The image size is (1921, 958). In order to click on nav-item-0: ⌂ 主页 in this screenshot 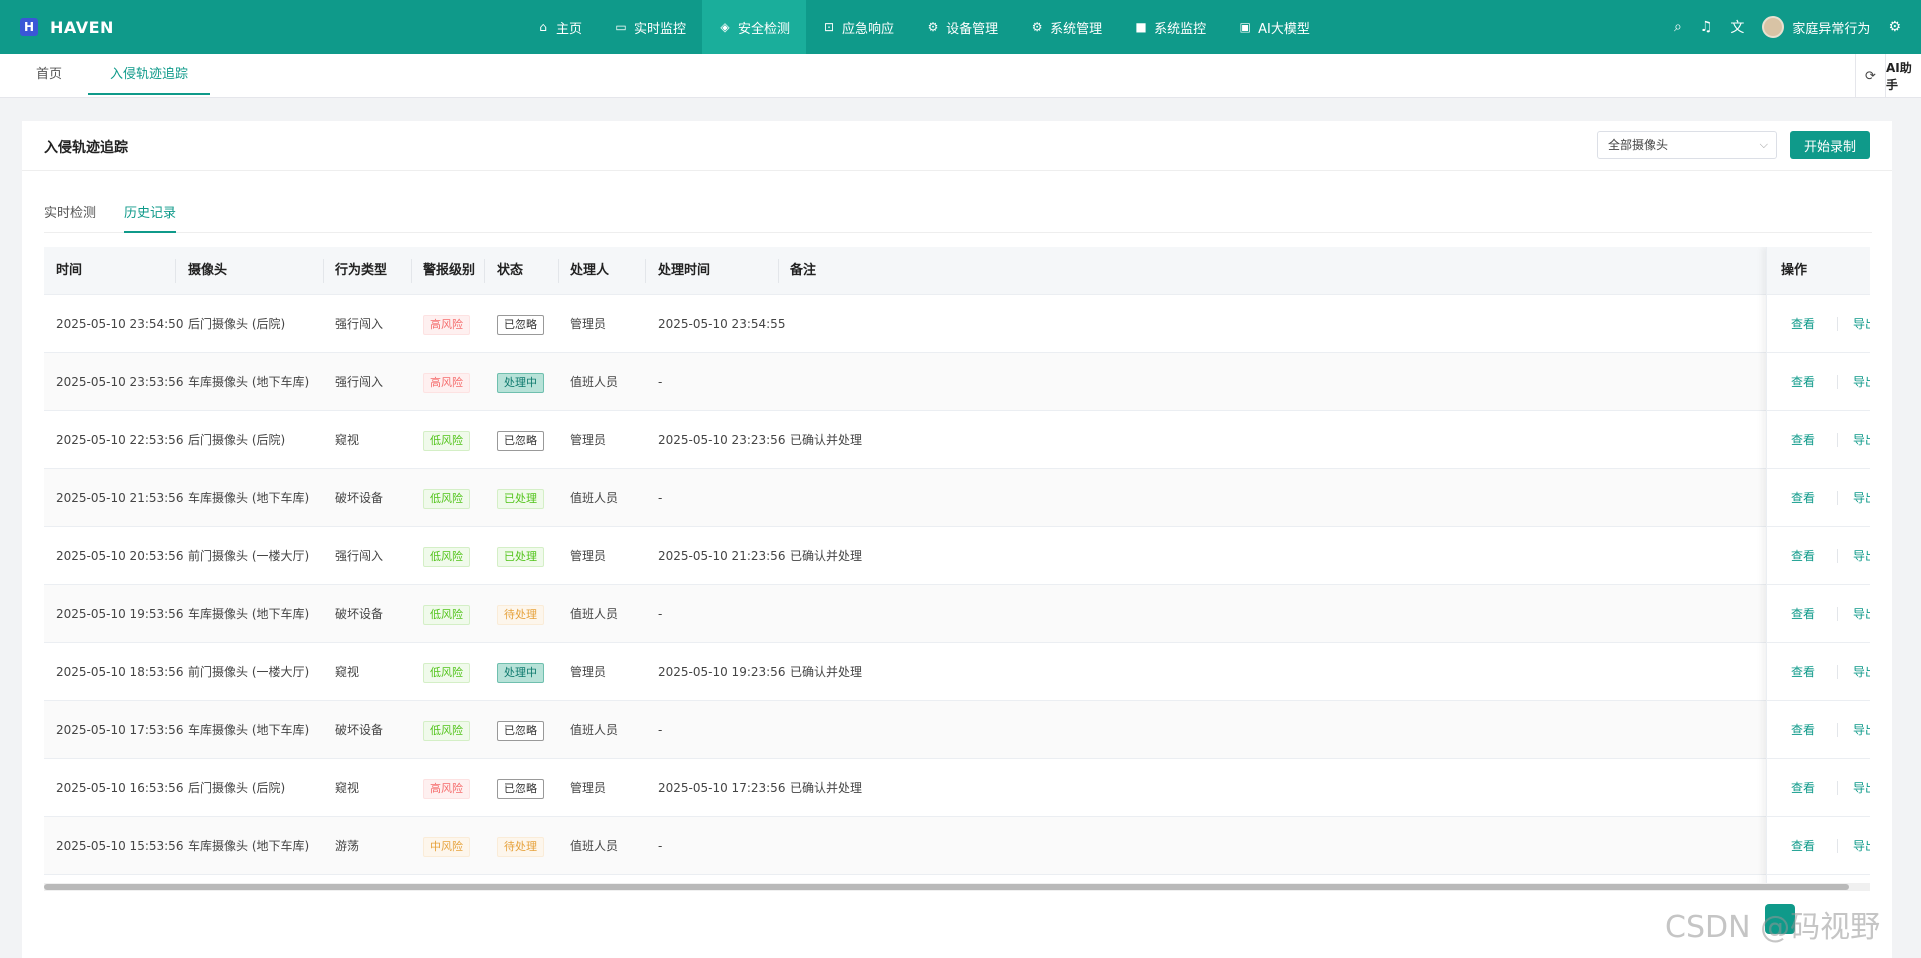, I will do `click(559, 27)`.